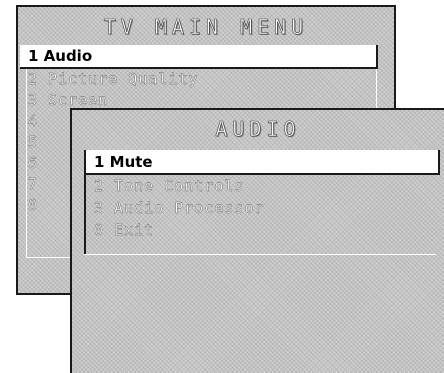 The image size is (444, 373). Describe the element at coordinates (199, 57) in the screenshot. I see `main-menu-item-audio: 1 Audio` at that location.